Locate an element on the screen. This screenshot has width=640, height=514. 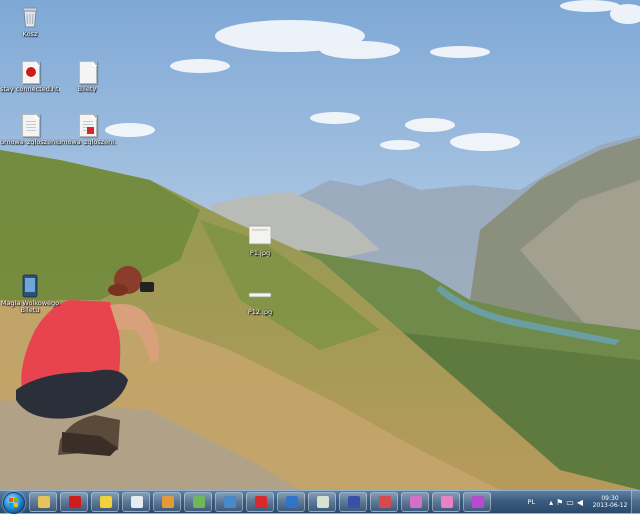
show-hidden-icons-icon: ▴ is located at coordinates (551, 502).